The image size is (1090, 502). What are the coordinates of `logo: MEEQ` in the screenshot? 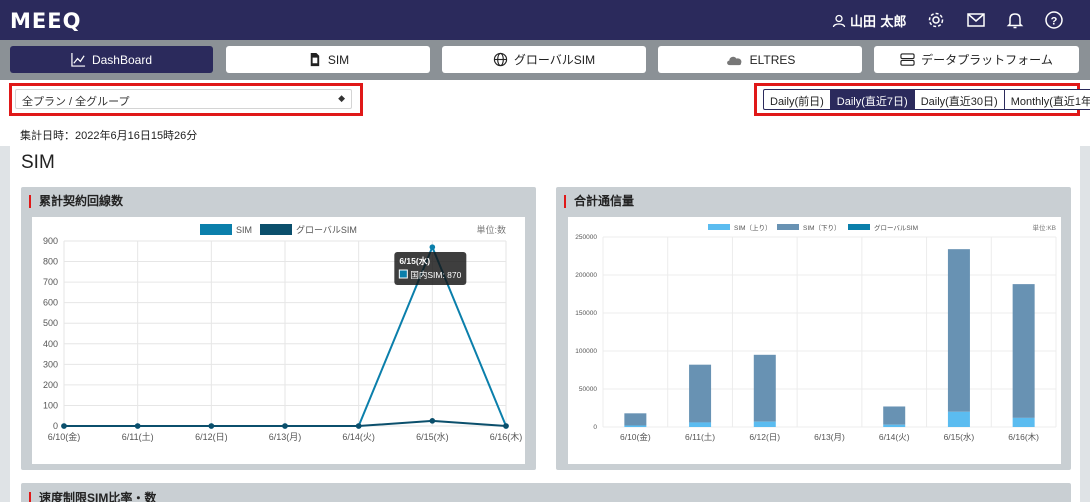 It's located at (45, 21).